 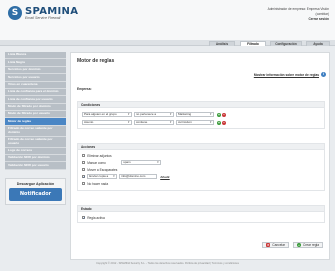 I want to click on action-row: Mover a Escaparates, so click(x=99, y=169).